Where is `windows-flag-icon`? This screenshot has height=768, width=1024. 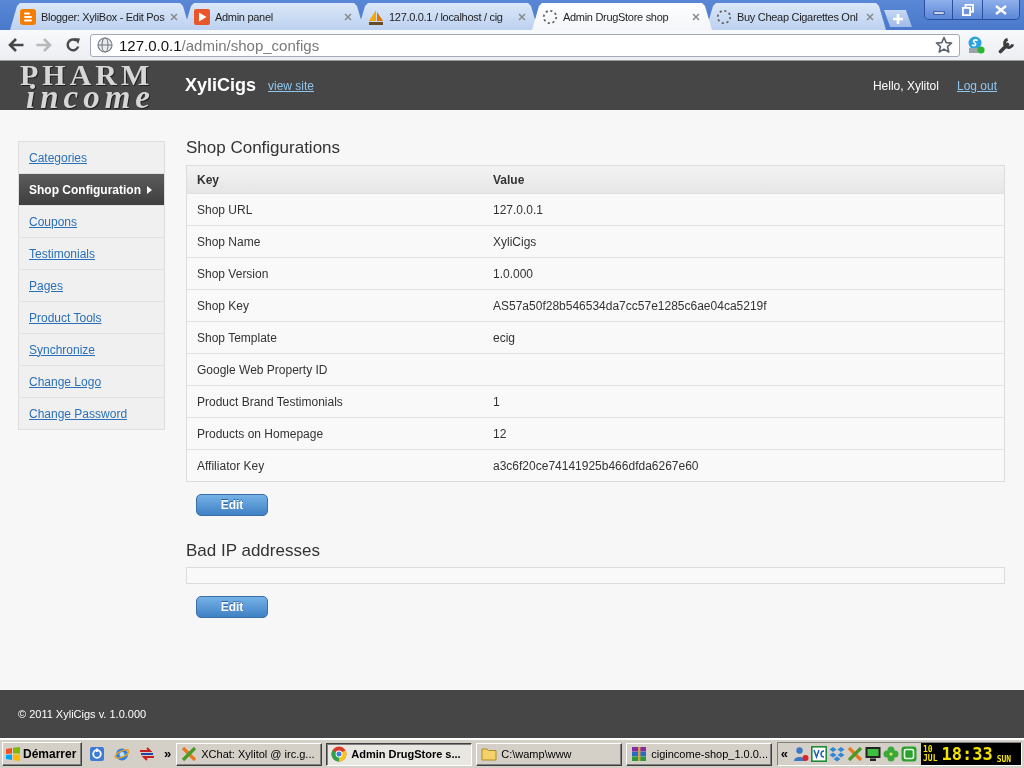 windows-flag-icon is located at coordinates (13, 754).